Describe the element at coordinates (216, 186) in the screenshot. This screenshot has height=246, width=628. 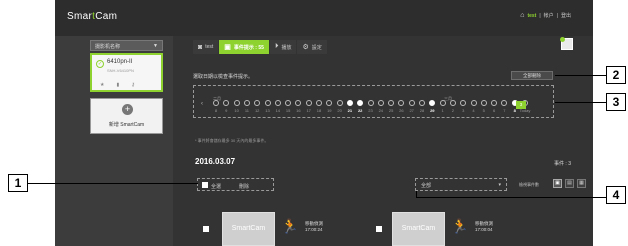
I see `select-all-label: 全選` at that location.